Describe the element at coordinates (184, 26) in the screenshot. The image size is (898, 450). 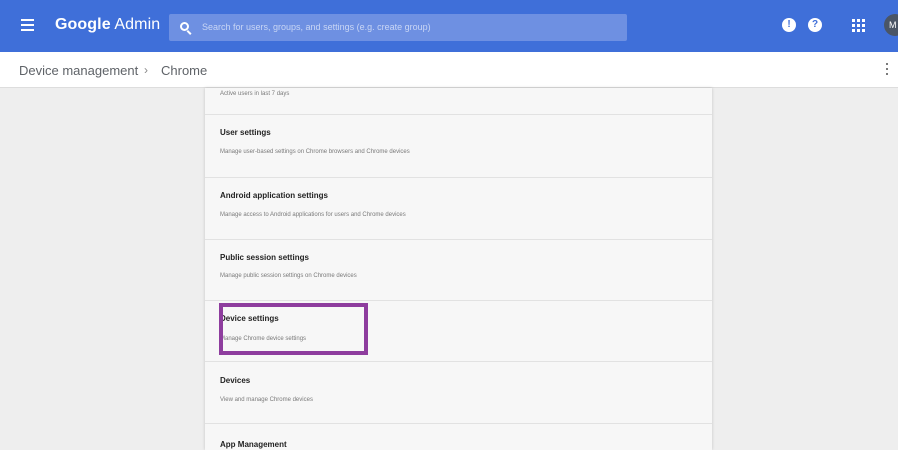
I see `search-icon` at that location.